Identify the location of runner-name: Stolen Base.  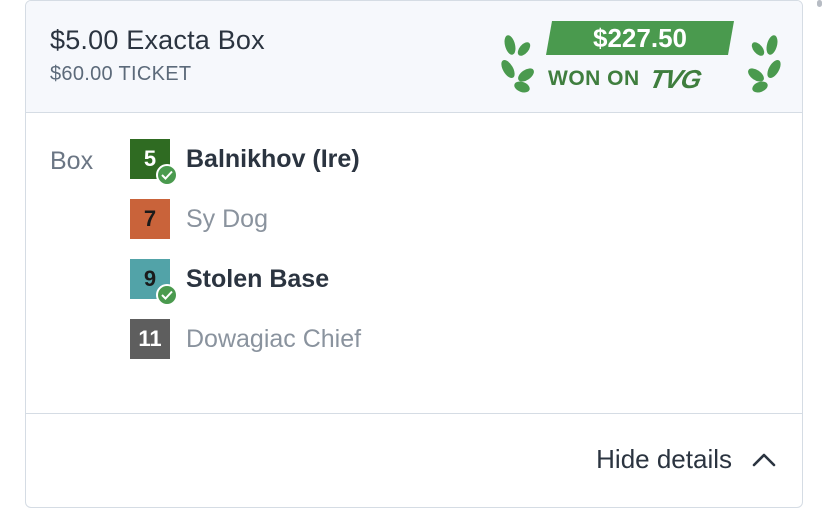
(258, 278).